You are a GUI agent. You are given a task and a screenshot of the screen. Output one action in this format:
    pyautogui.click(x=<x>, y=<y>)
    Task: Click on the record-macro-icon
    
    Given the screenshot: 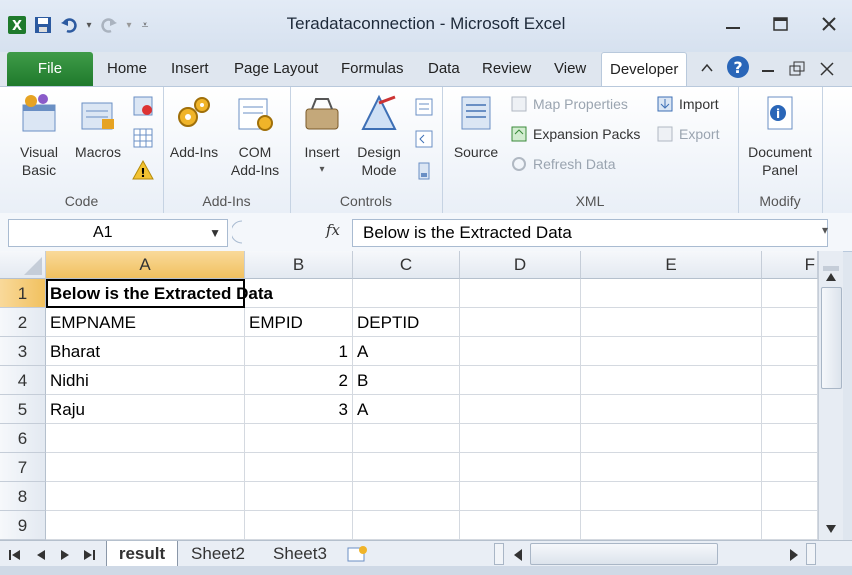 What is the action you would take?
    pyautogui.click(x=143, y=108)
    